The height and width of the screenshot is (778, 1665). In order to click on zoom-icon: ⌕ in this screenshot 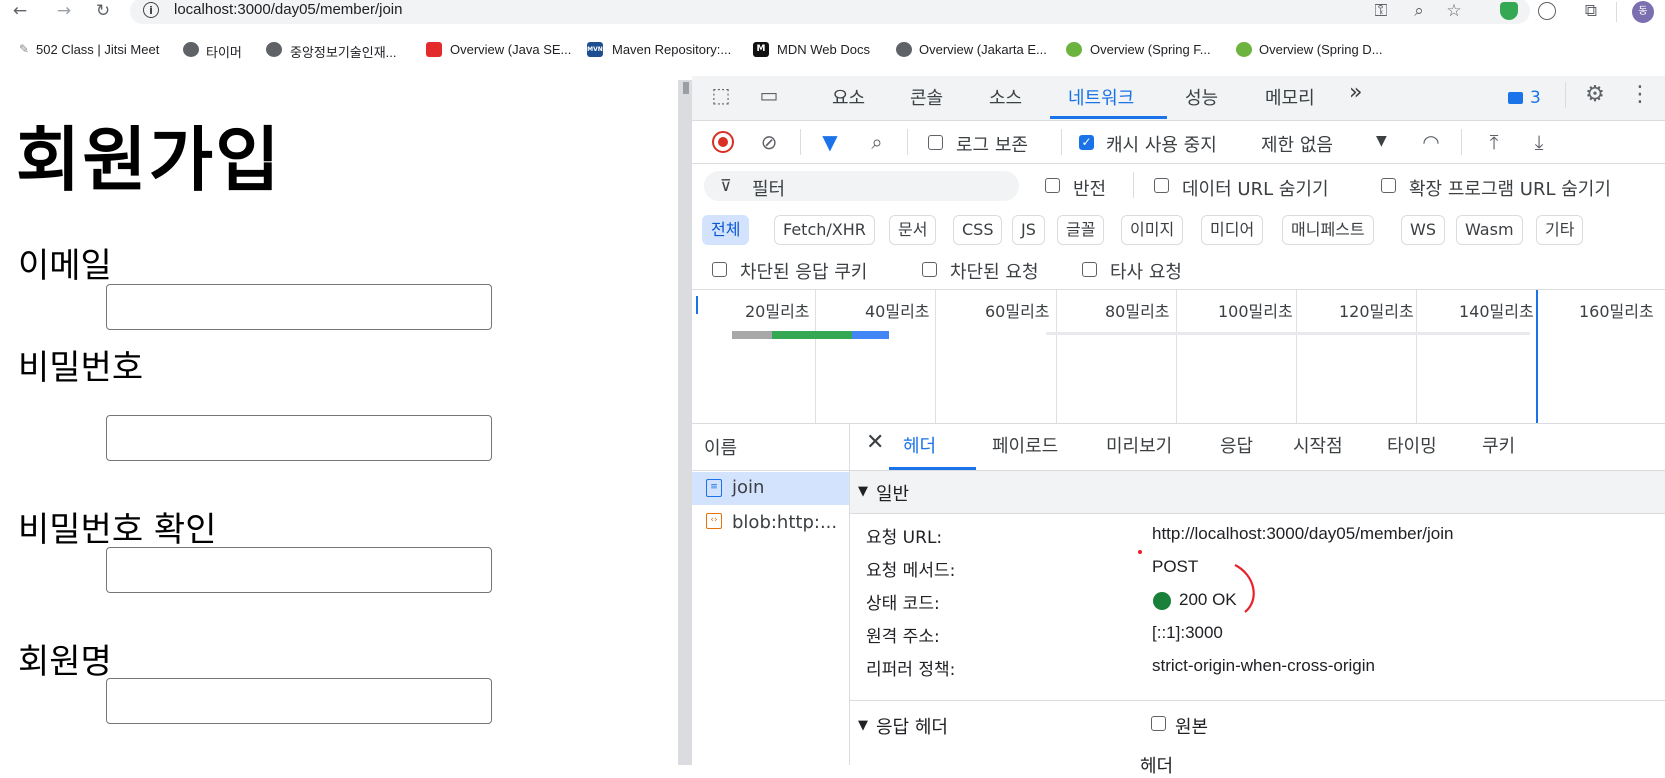, I will do `click(1419, 11)`.